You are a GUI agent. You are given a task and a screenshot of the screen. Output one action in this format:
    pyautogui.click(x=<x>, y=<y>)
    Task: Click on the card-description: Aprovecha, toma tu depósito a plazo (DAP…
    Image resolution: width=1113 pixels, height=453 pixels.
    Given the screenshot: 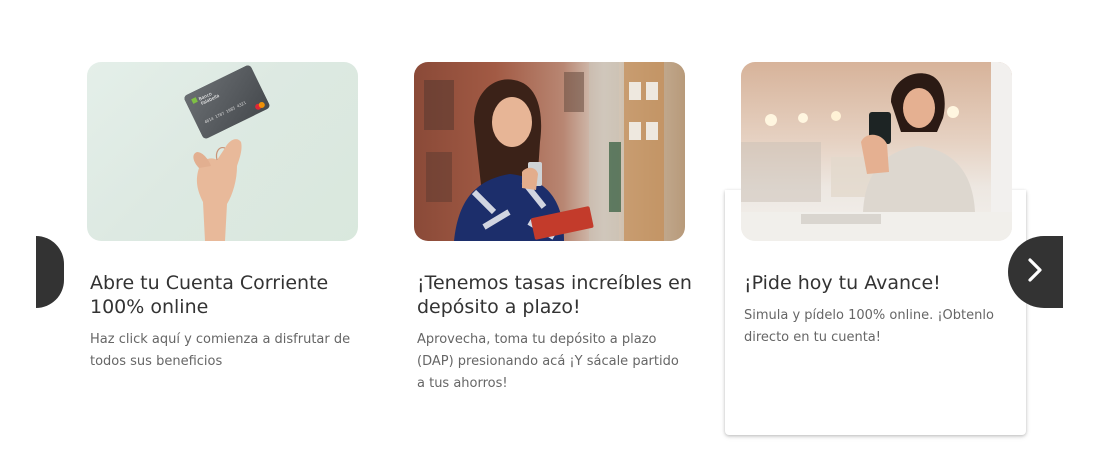 What is the action you would take?
    pyautogui.click(x=548, y=361)
    